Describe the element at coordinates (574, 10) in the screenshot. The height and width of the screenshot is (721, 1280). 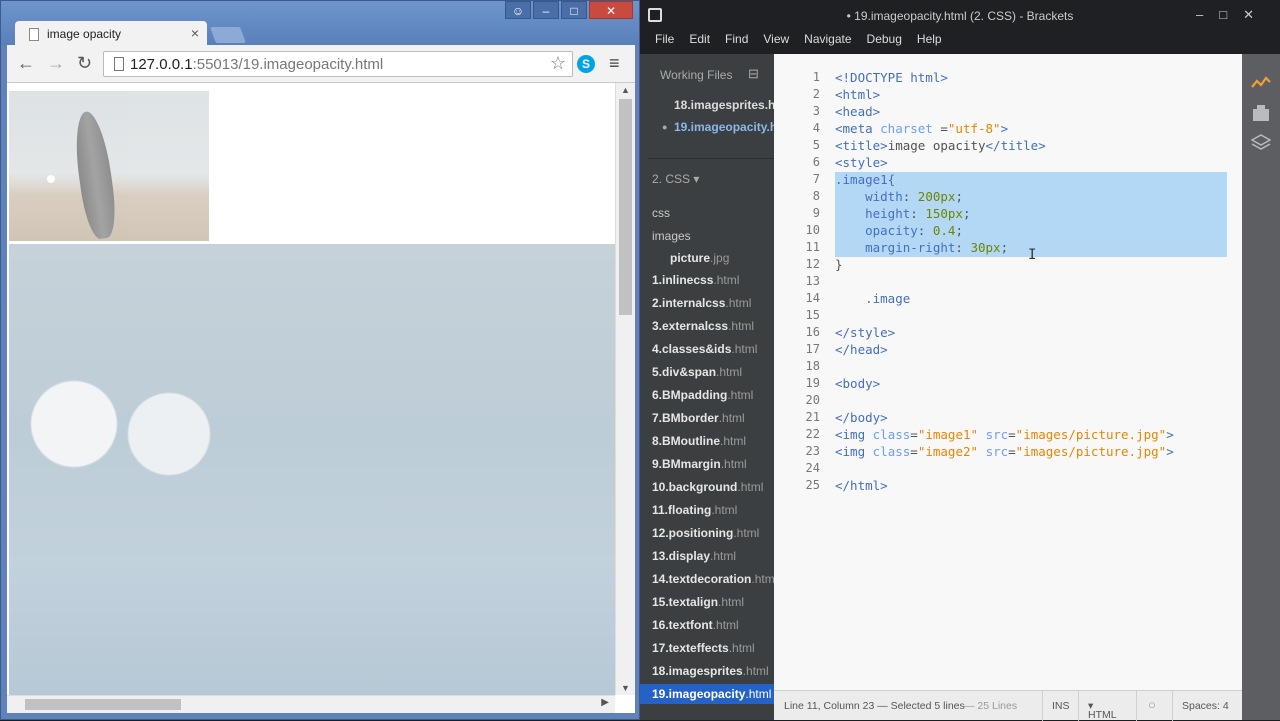
I see `maximize-icon: □` at that location.